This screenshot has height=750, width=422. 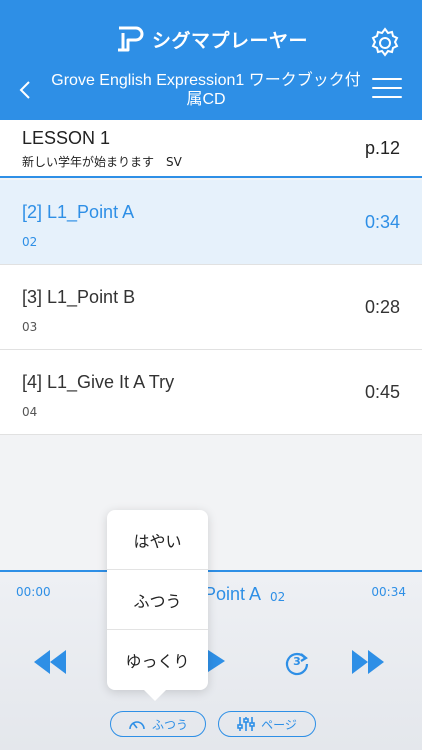 I want to click on gear-icon, so click(x=385, y=43).